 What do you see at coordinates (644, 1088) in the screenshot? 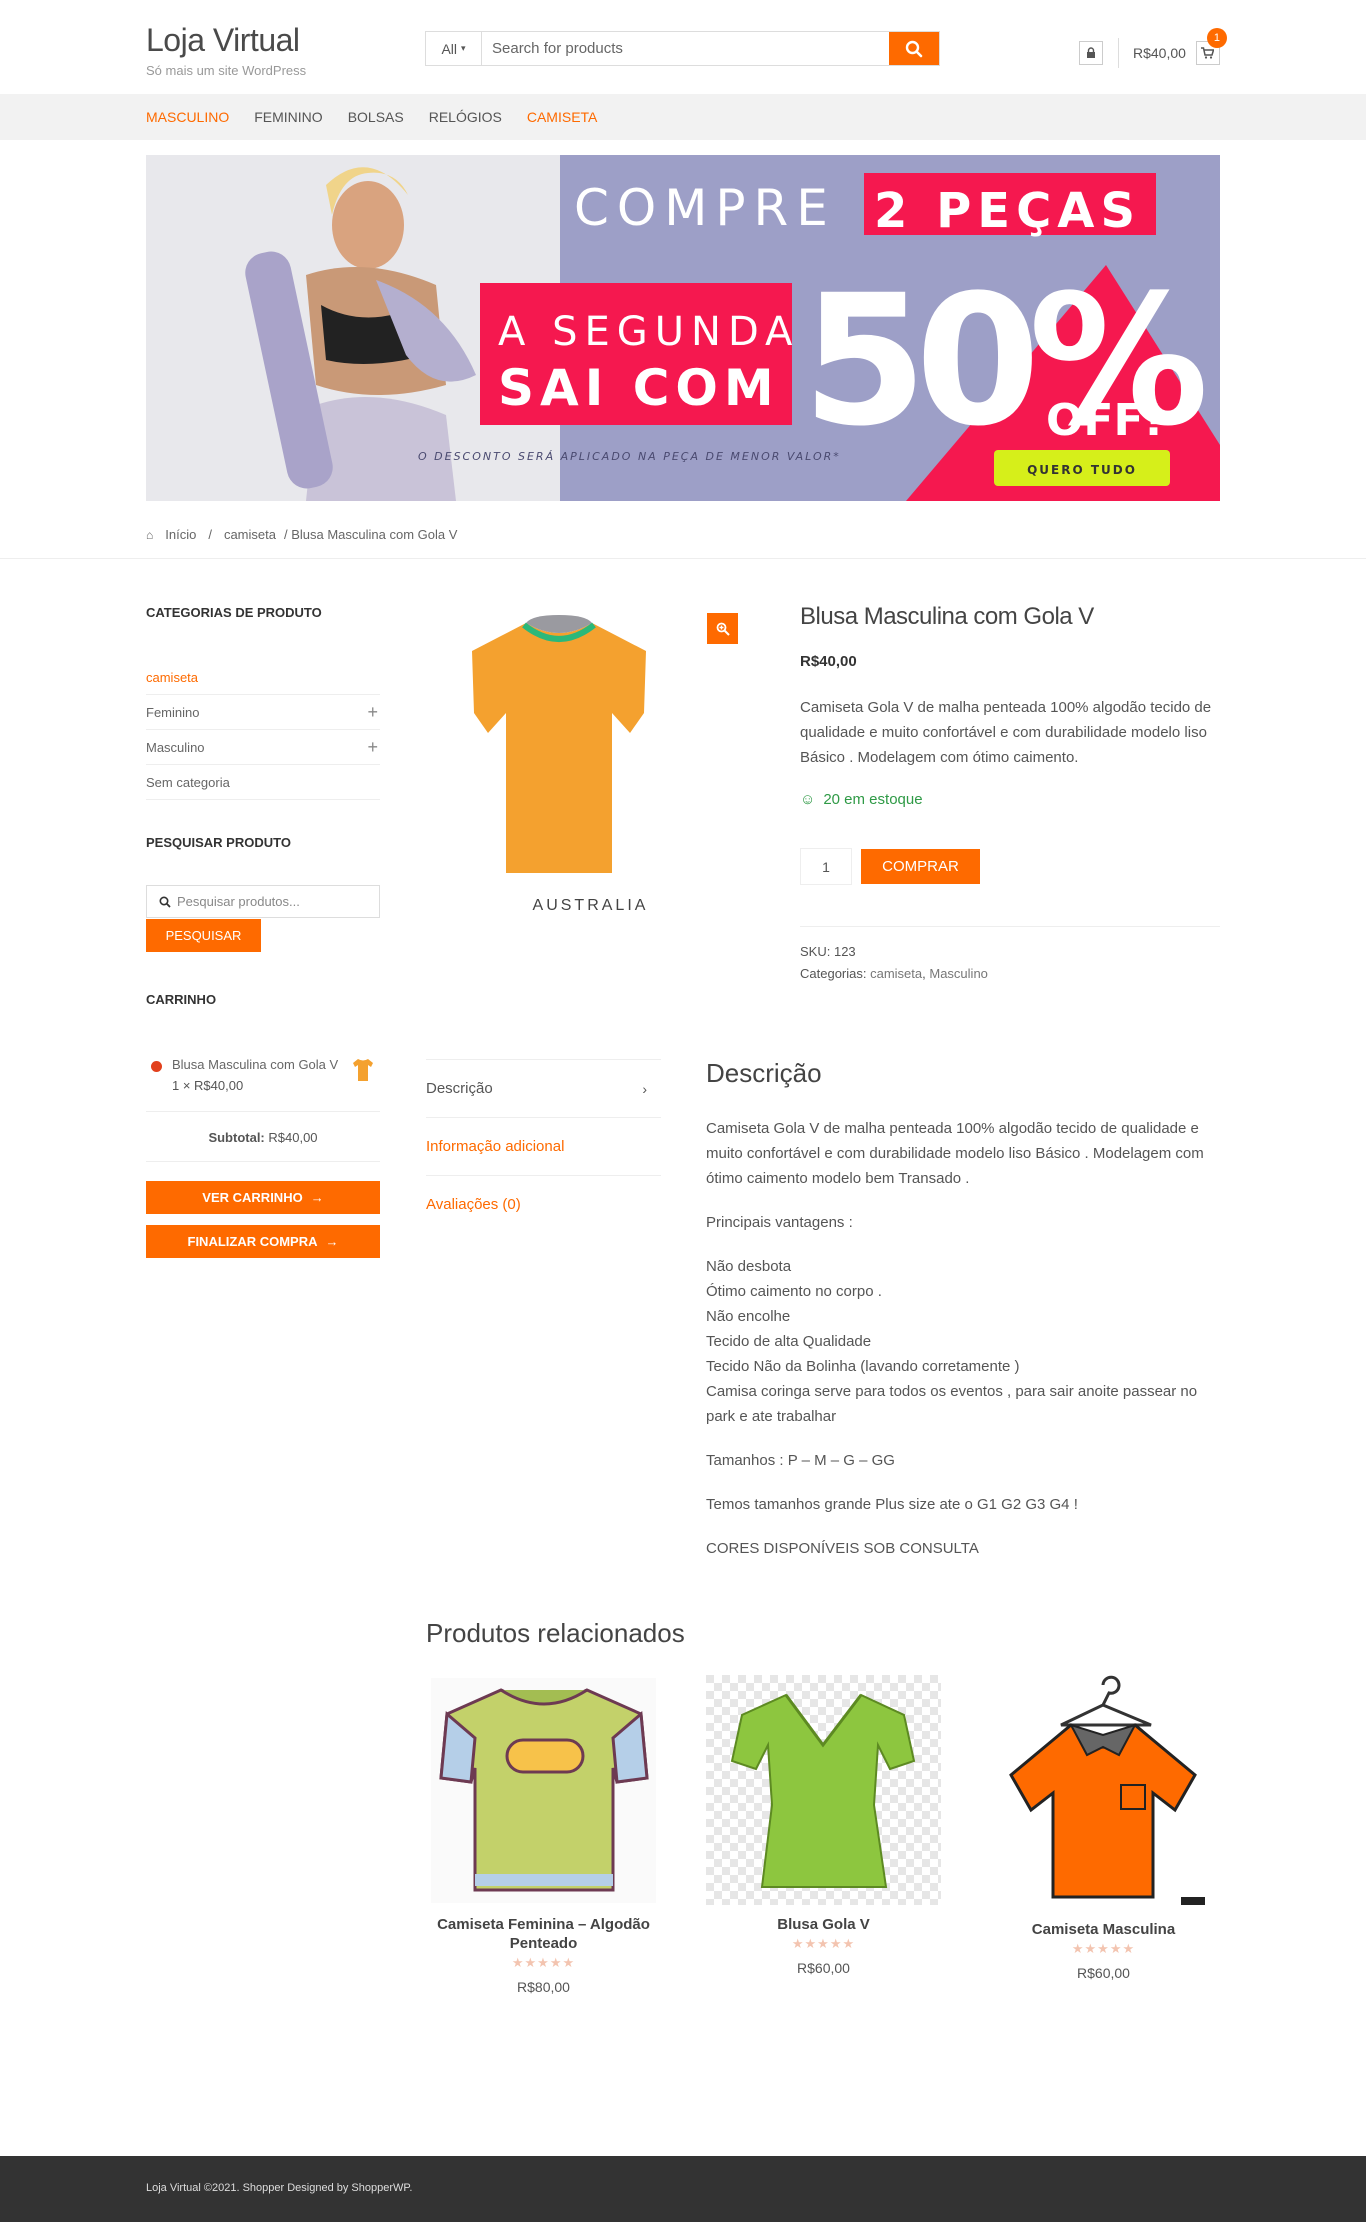
I see `chevron-right-icon: ›` at bounding box center [644, 1088].